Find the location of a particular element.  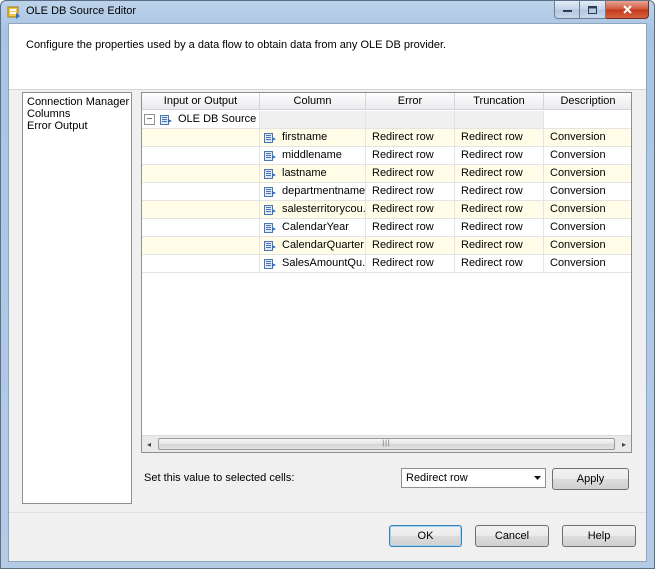

column-cell: middlename is located at coordinates (313, 156).